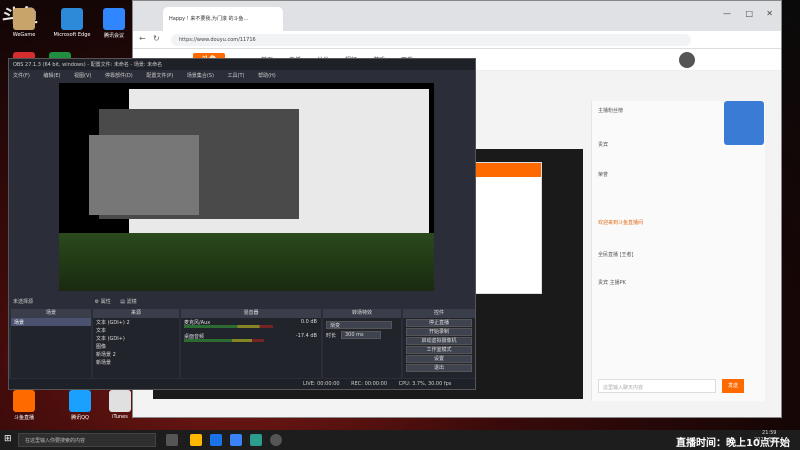  I want to click on properties-button: ⚙ 属性, so click(103, 302).